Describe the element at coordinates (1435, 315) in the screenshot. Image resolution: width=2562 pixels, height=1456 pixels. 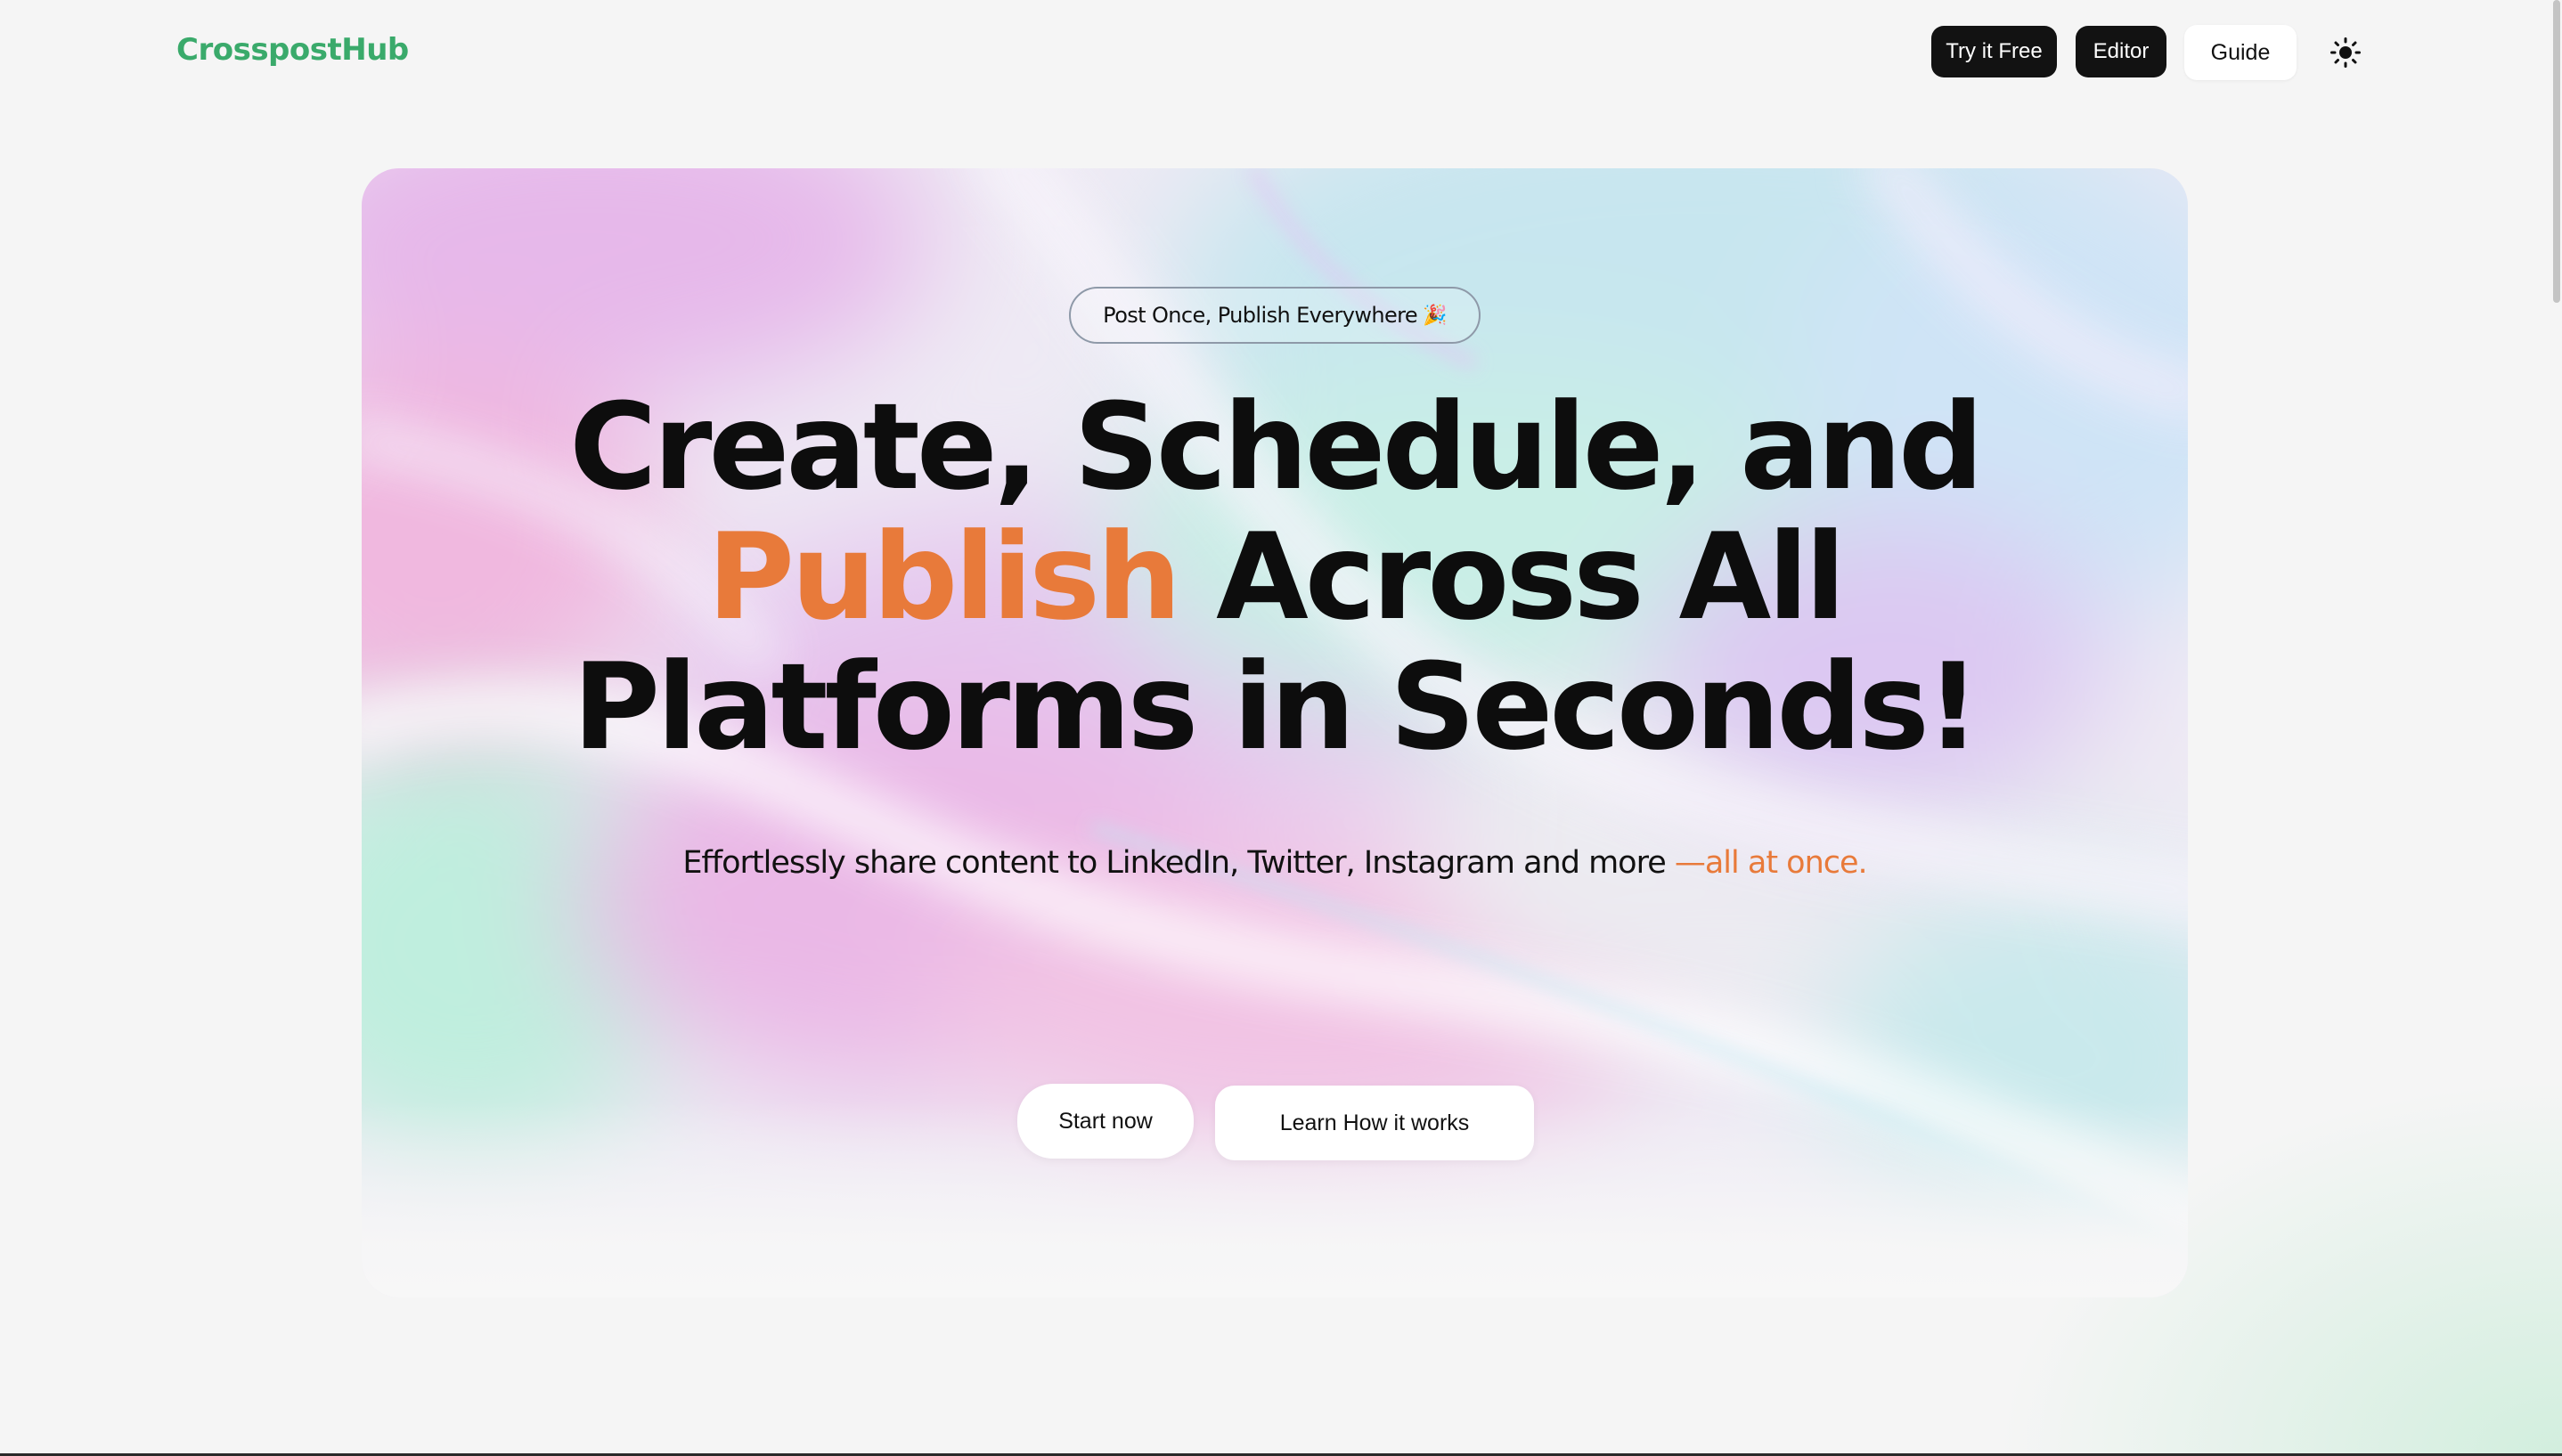
I see `party-popper-icon: 🎉` at that location.